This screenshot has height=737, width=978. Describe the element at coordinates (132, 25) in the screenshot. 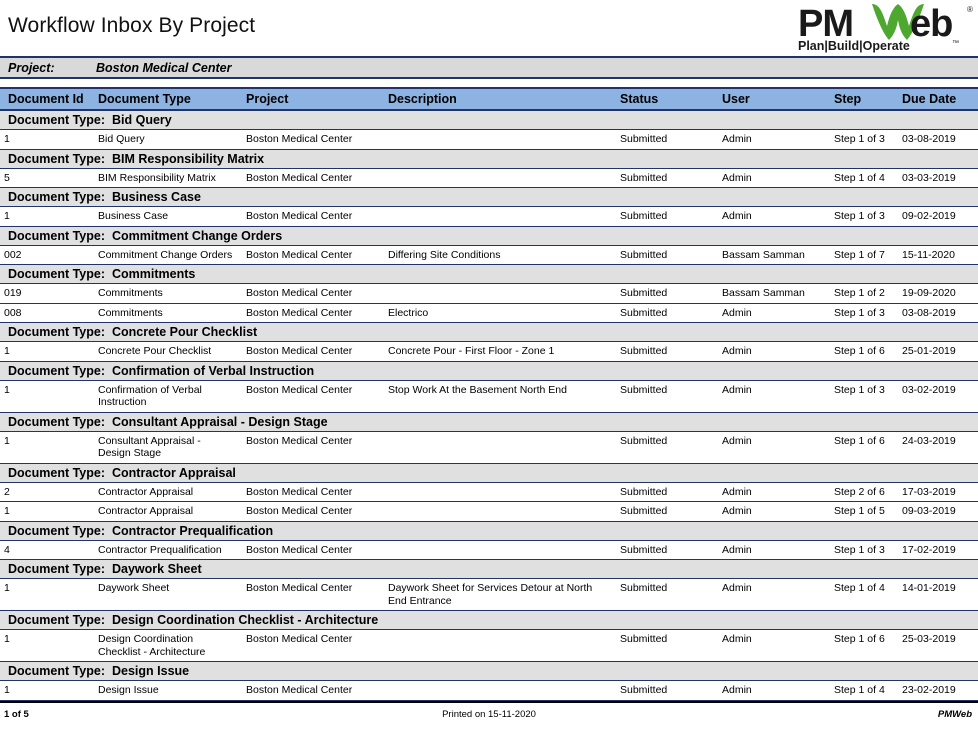

I see `page-title: Workflow Inbox By Project` at that location.